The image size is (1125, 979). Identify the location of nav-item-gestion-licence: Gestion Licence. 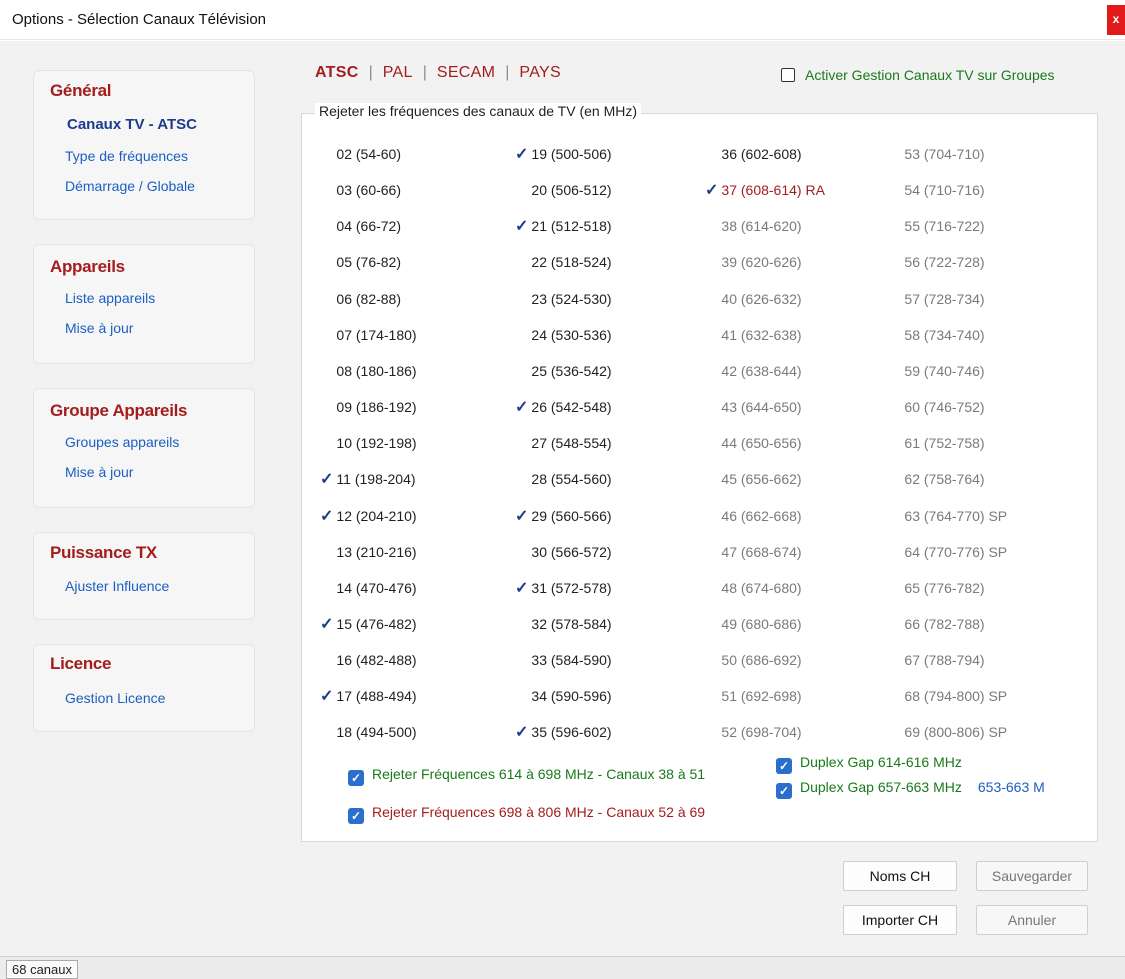
(115, 698).